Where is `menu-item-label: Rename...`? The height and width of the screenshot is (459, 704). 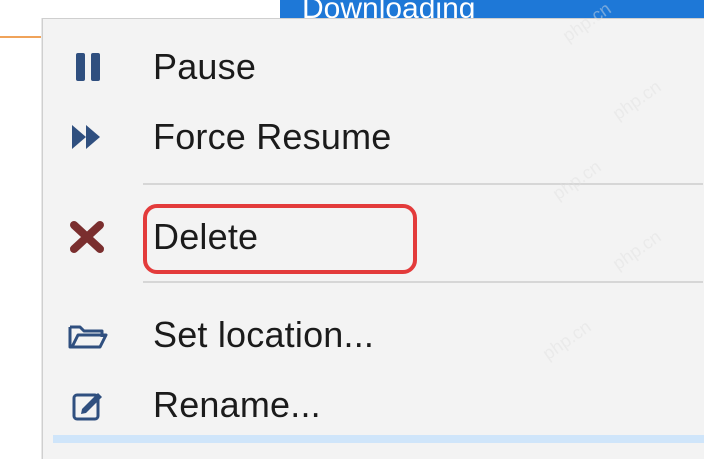
menu-item-label: Rename... is located at coordinates (237, 404).